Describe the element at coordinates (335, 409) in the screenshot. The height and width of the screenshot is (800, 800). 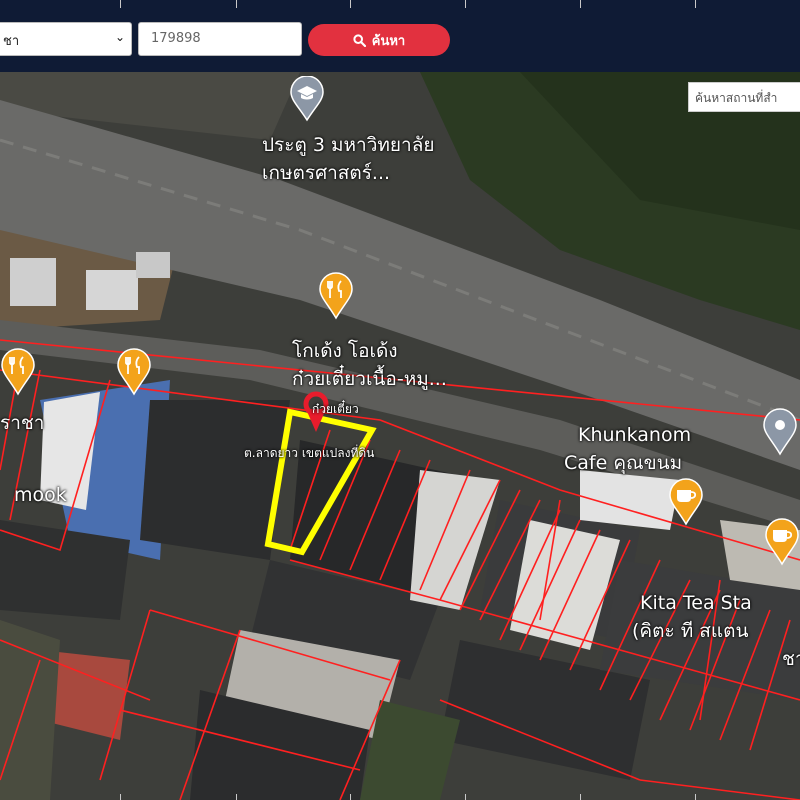
I see `map-label-noodle-small: ก๋วยเตี๋ยว` at that location.